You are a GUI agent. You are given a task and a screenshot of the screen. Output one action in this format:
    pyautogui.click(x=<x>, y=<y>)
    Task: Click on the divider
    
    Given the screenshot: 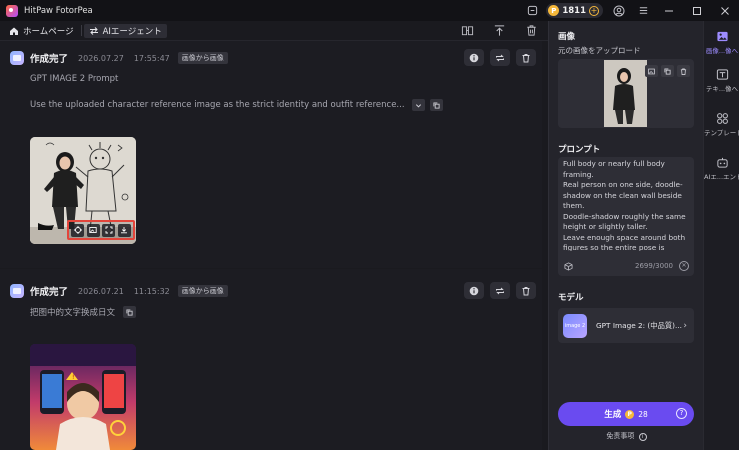 What is the action you would take?
    pyautogui.click(x=81, y=30)
    